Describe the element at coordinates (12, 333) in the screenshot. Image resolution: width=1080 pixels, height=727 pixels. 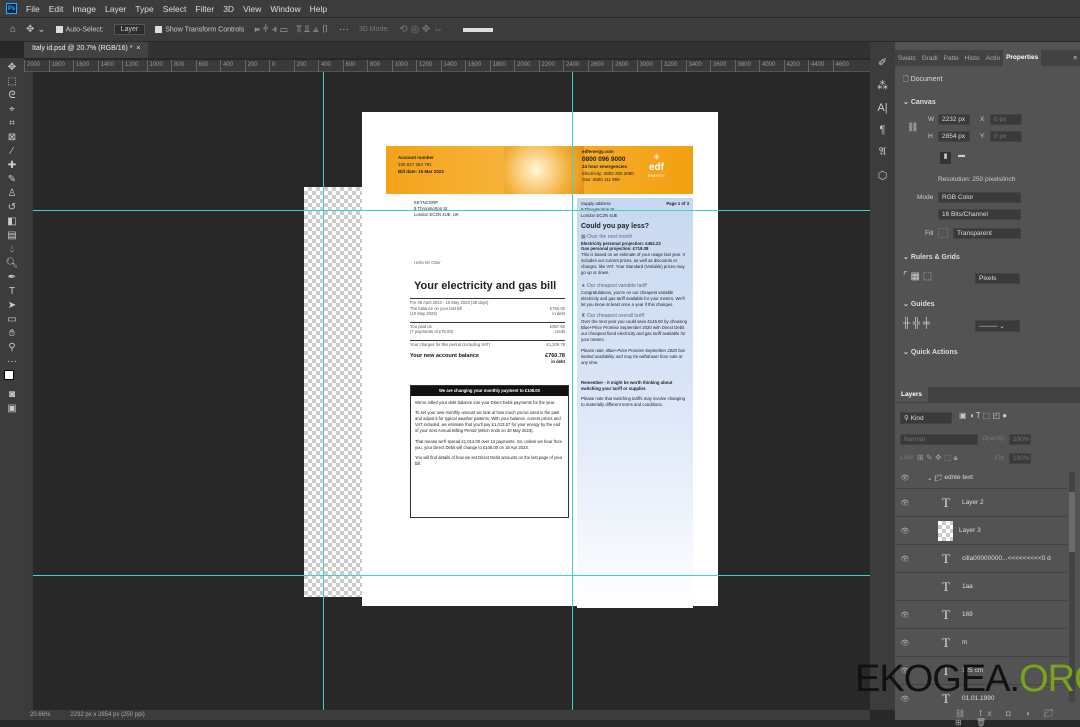
I see `hand-tool-icon: ✋︎` at that location.